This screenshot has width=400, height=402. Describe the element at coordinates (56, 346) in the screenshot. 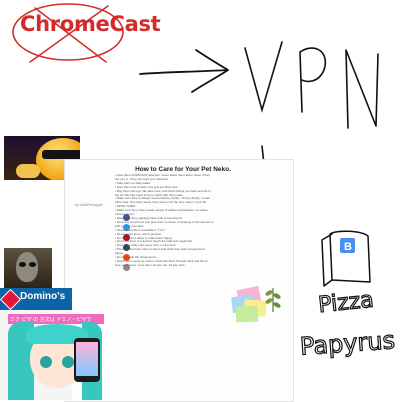

I see `anime-character-image: ミク ピザ の 注文は ドミノ・ピザで` at that location.